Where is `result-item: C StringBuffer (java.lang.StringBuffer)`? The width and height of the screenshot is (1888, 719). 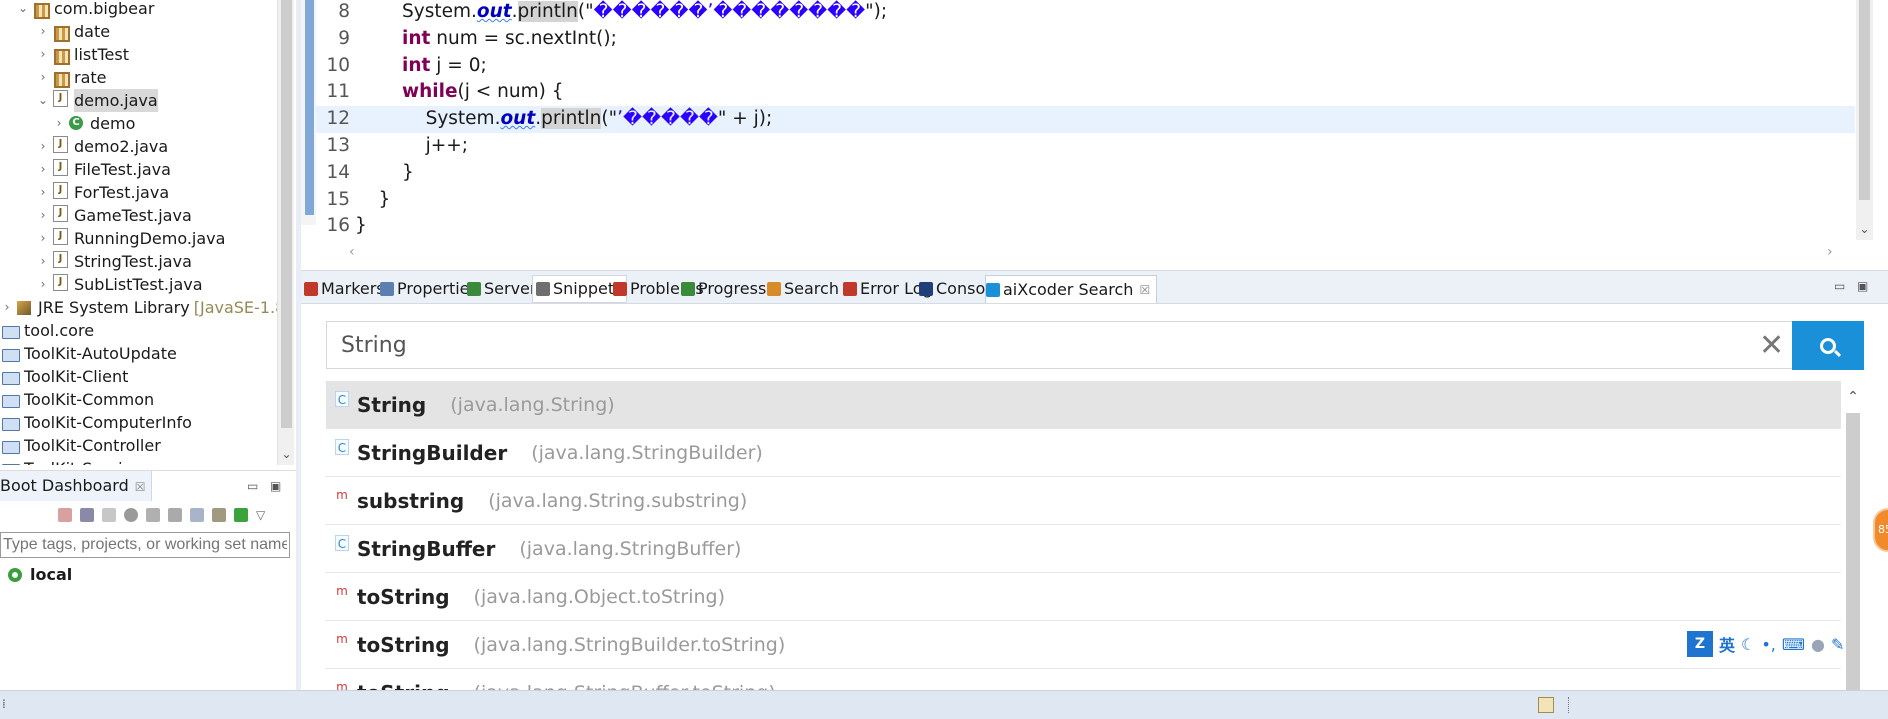 result-item: C StringBuffer (java.lang.StringBuffer) is located at coordinates (1083, 549).